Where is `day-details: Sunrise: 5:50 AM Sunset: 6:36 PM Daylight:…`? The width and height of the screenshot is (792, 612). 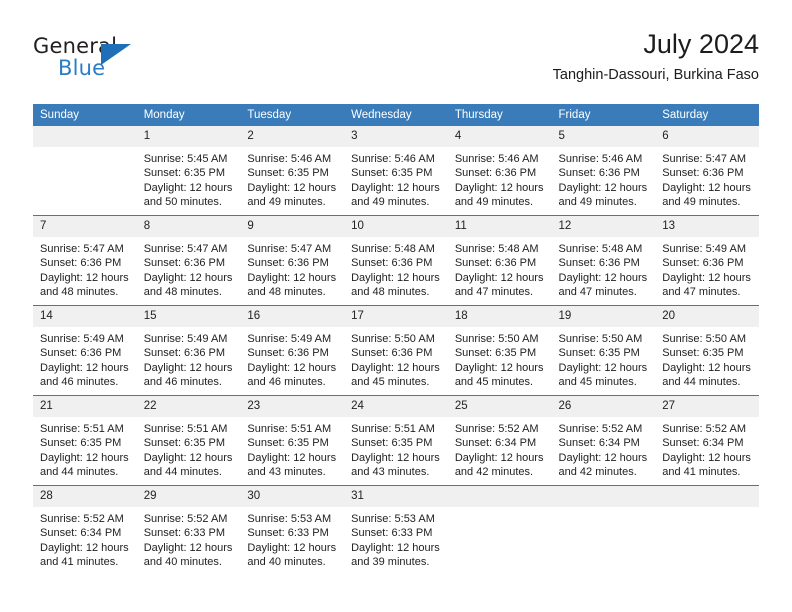
day-details: Sunrise: 5:50 AM Sunset: 6:36 PM Daylight:… is located at coordinates (396, 358).